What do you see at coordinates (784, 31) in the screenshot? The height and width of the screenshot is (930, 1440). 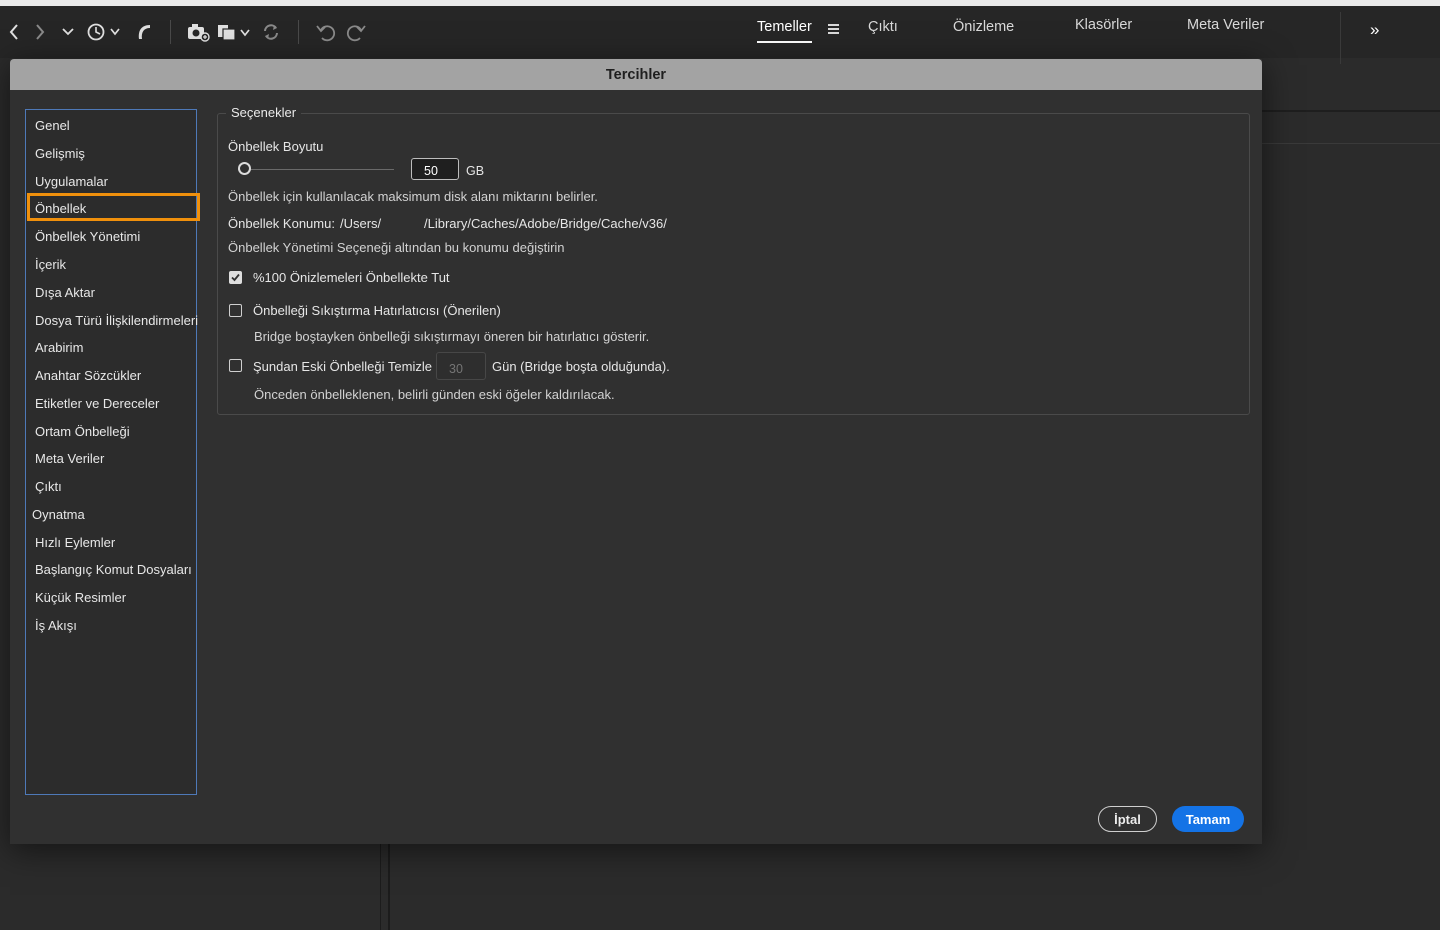 I see `workspace-tab-essentials: Temeller` at bounding box center [784, 31].